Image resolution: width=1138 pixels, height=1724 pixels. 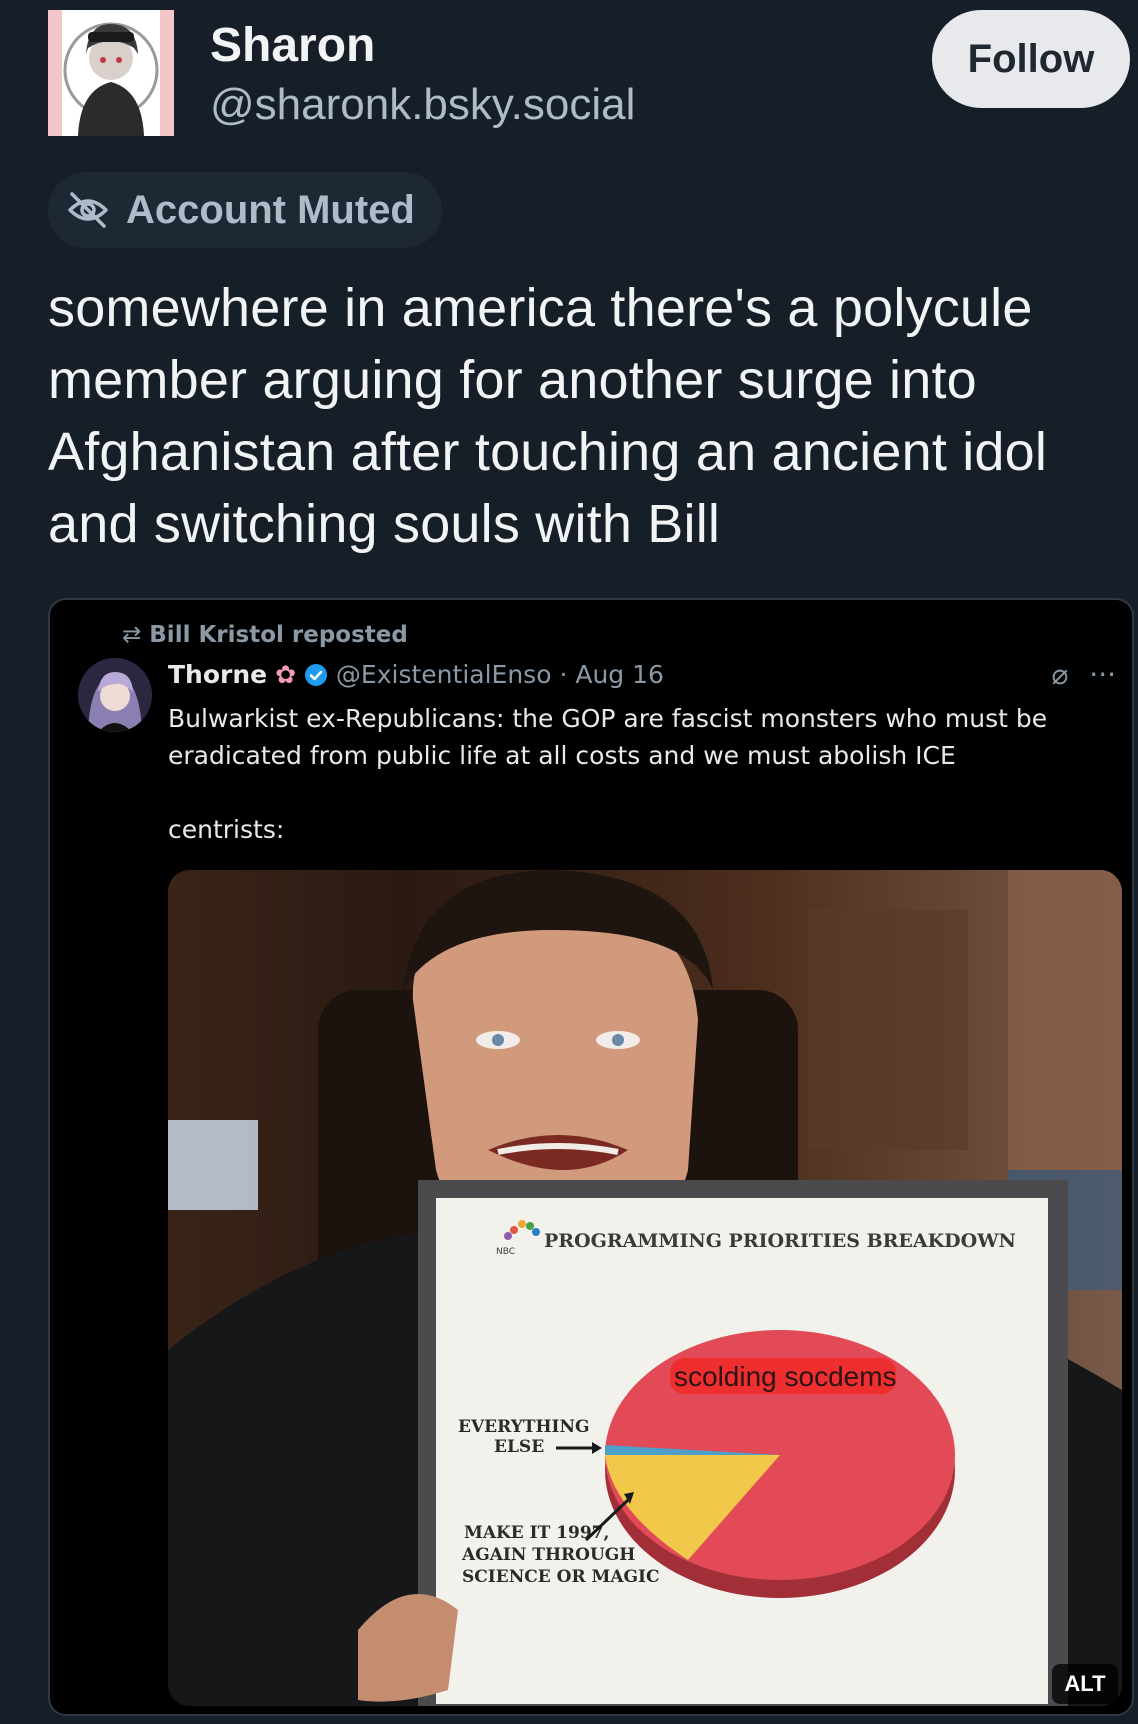 I want to click on tweet-actions: ⌀ ···, so click(x=1084, y=674).